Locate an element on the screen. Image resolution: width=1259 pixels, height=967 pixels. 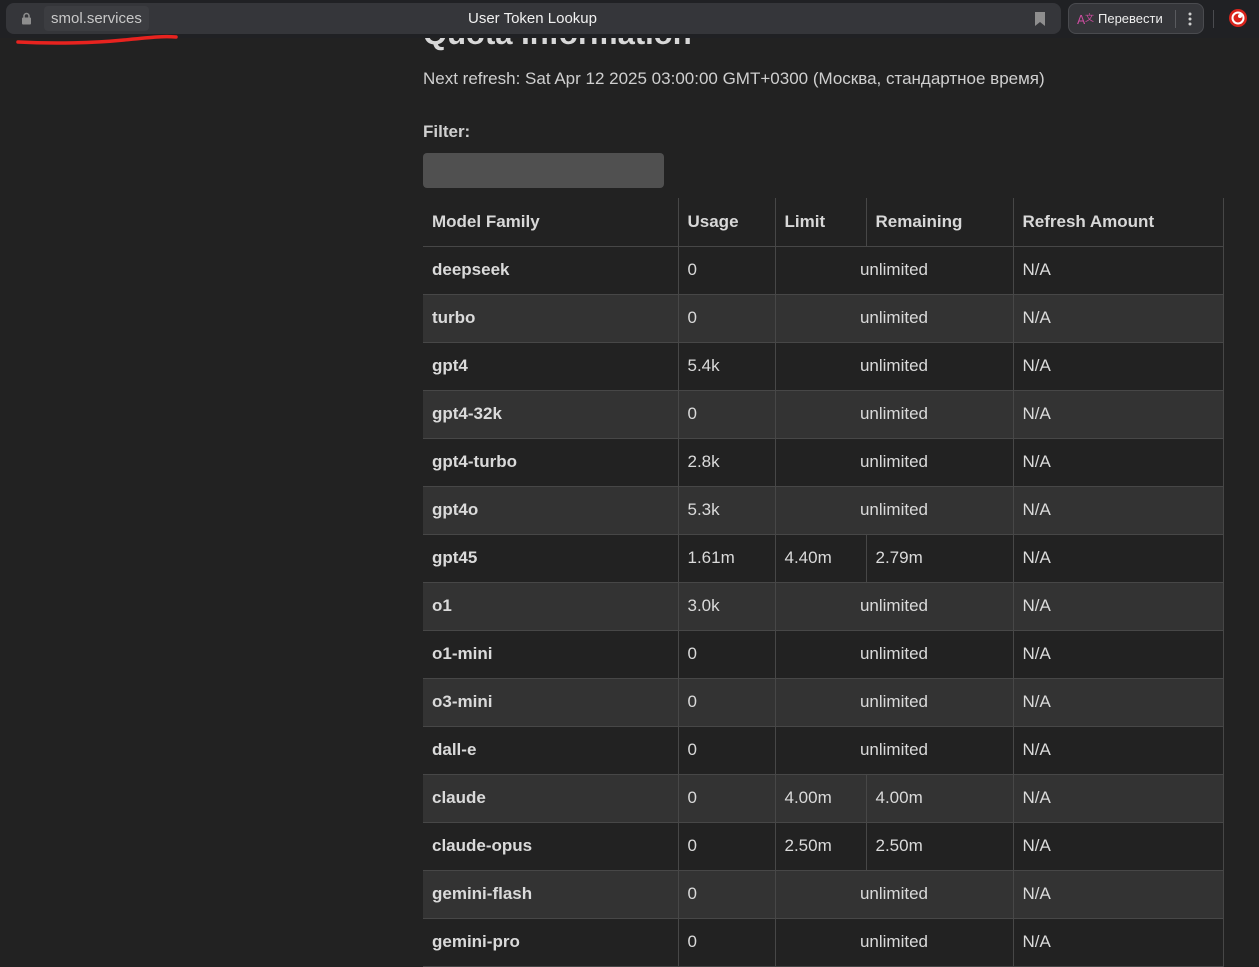
table-row: o3-mini 0 unlimited N/A is located at coordinates (823, 702).